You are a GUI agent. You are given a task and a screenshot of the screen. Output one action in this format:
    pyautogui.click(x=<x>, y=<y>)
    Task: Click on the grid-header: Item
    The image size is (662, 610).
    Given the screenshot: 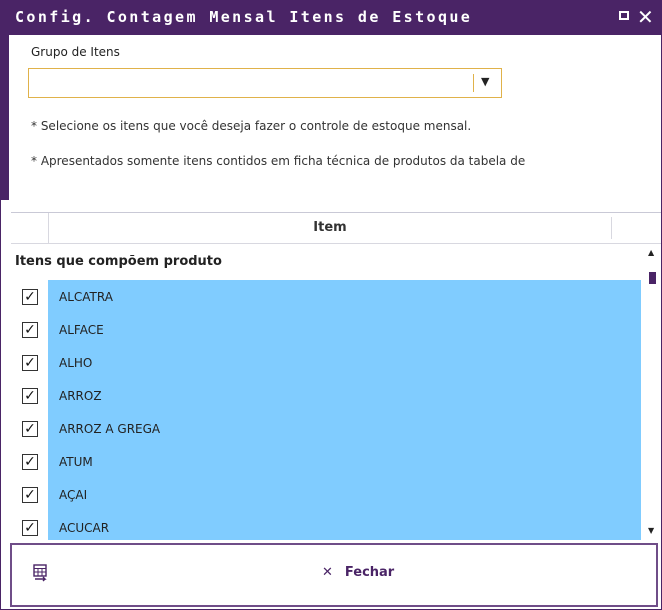 What is the action you would take?
    pyautogui.click(x=336, y=228)
    